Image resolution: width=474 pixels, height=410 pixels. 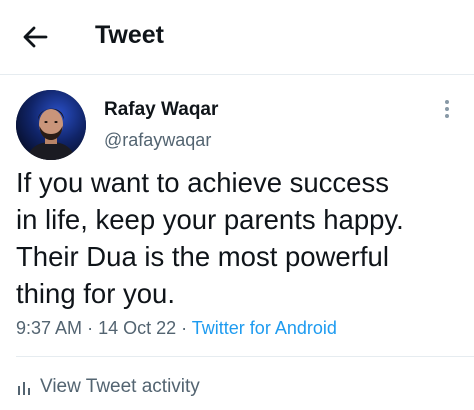 What do you see at coordinates (245, 356) in the screenshot?
I see `divider` at bounding box center [245, 356].